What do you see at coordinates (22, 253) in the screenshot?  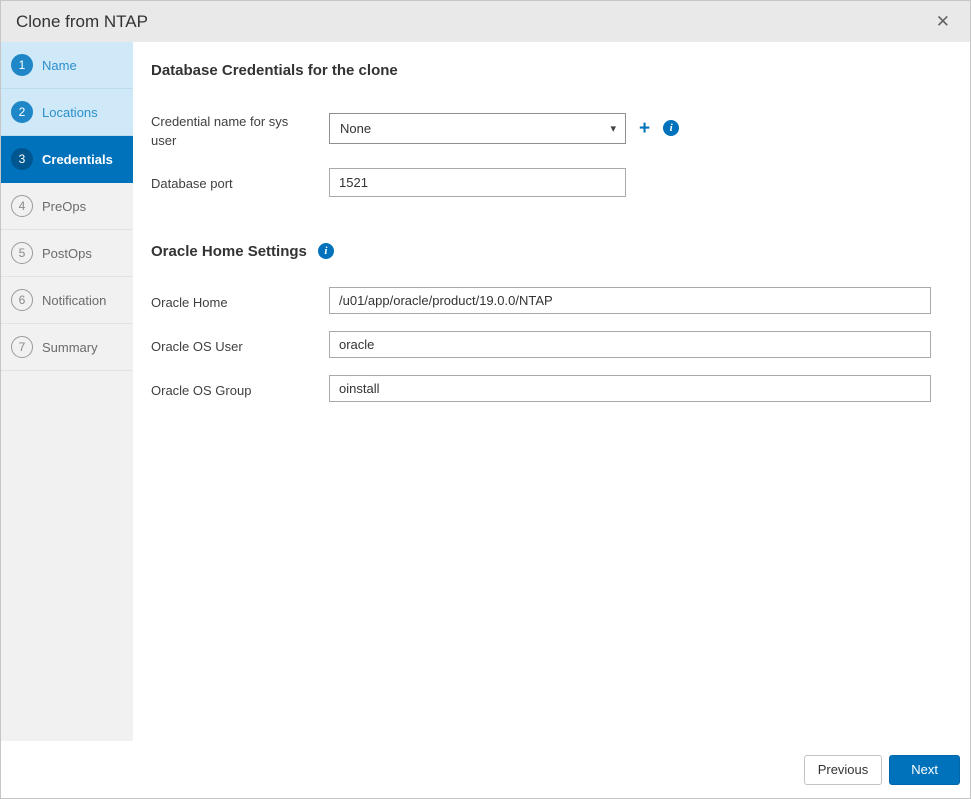 I see `step-number-badge: 5` at bounding box center [22, 253].